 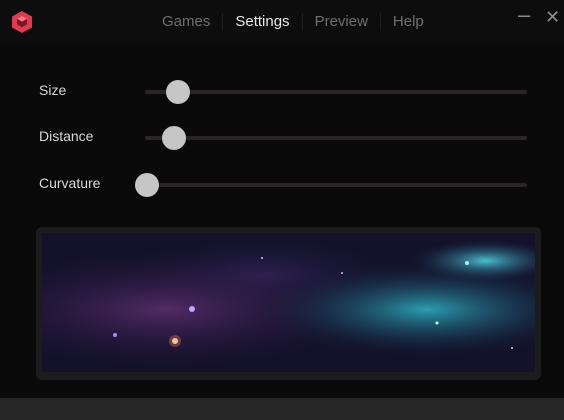 I want to click on size-slider-thumb, so click(x=177, y=92).